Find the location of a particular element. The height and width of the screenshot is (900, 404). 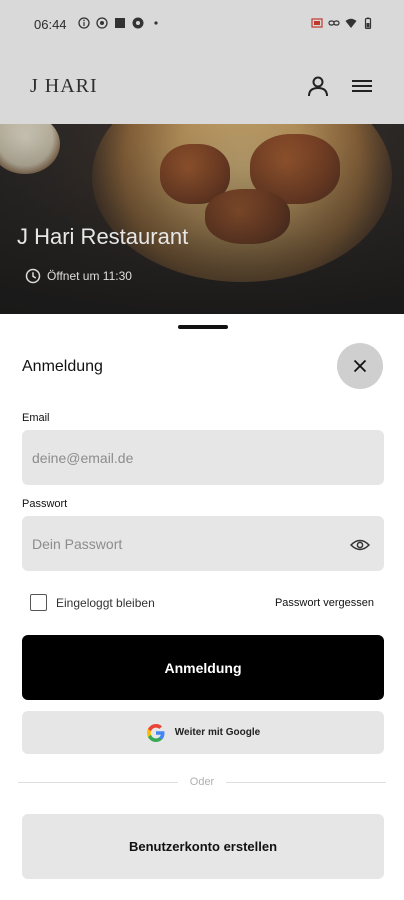

menu-icon is located at coordinates (362, 86).